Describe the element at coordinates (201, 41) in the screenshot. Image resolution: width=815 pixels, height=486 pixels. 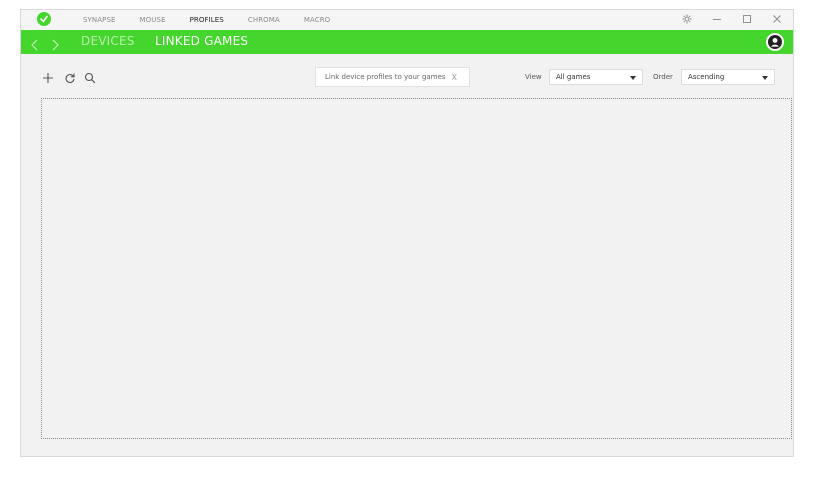
I see `nav-linked-games: LINKED GAMES` at that location.